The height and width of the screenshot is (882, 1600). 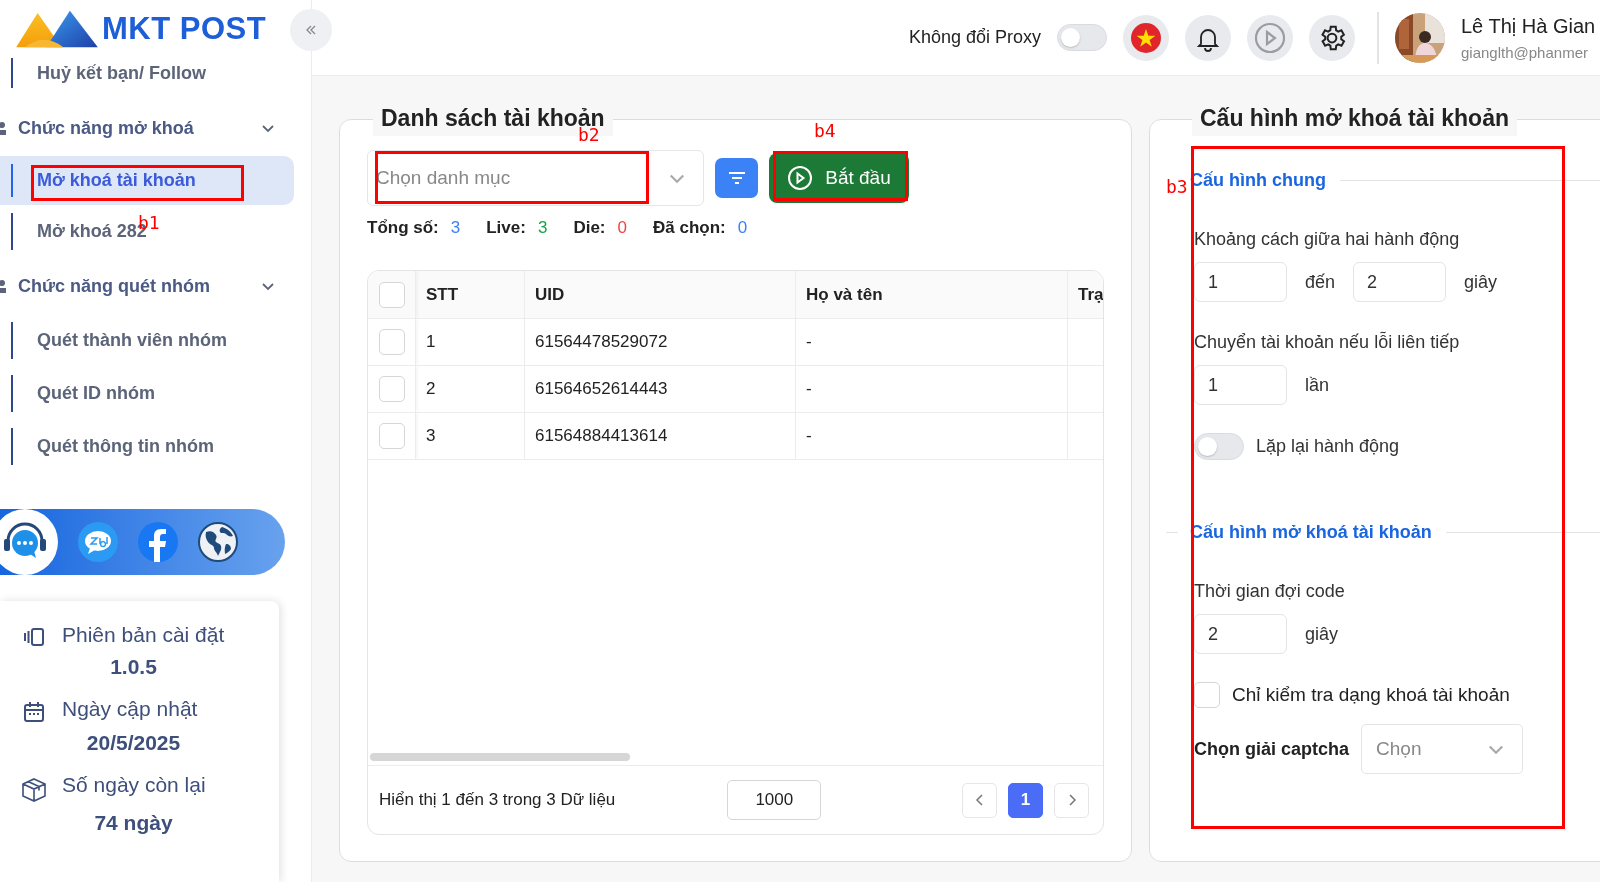 What do you see at coordinates (133, 667) in the screenshot?
I see `info-value: 1.0.5` at bounding box center [133, 667].